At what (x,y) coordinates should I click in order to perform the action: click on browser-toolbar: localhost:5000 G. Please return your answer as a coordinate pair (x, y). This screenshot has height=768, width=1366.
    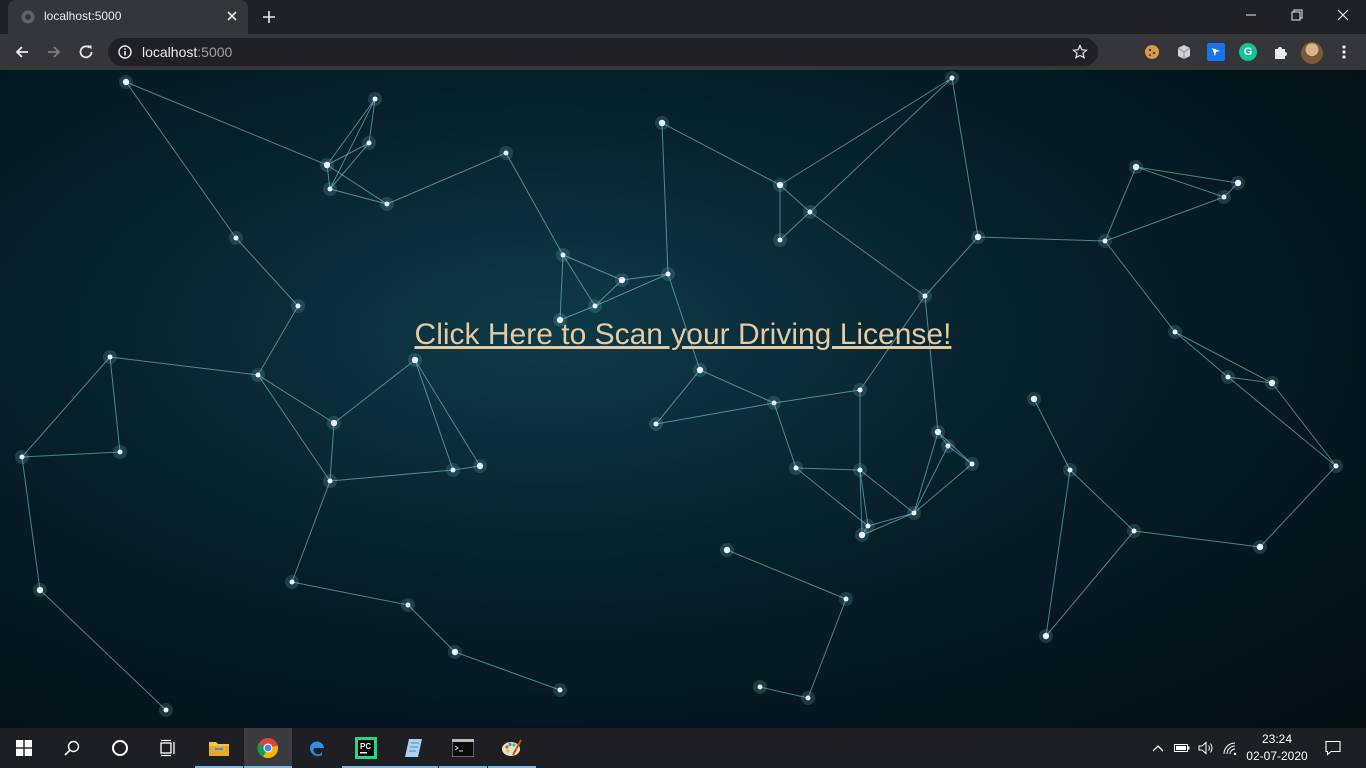
    Looking at the image, I should click on (683, 52).